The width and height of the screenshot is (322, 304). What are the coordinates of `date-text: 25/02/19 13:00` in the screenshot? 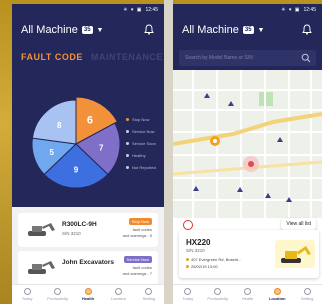 It's located at (204, 266).